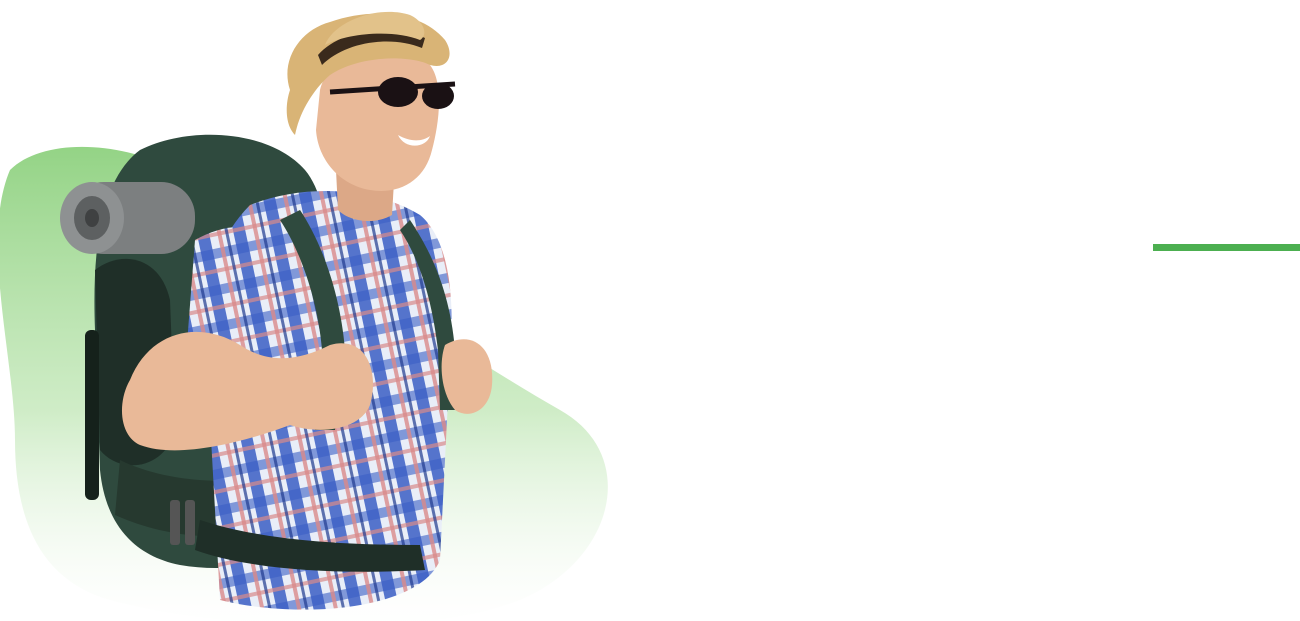 The image size is (1300, 621). What do you see at coordinates (1226, 247) in the screenshot?
I see `accent-underline` at bounding box center [1226, 247].